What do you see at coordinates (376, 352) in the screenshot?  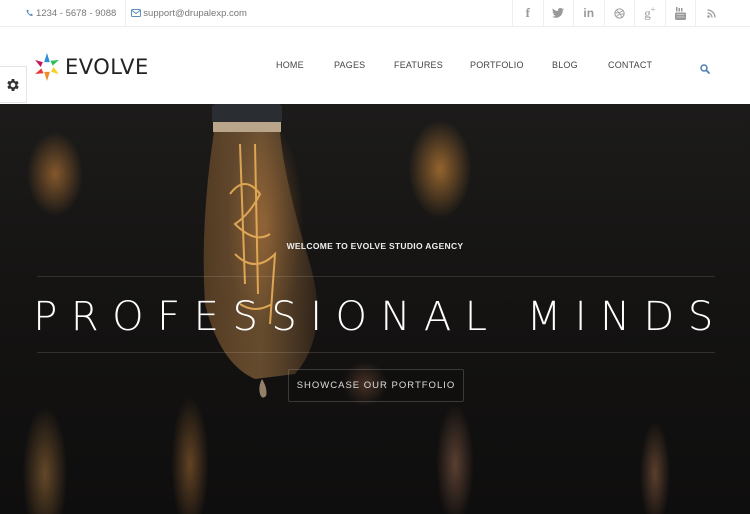 I see `divider-bottom` at bounding box center [376, 352].